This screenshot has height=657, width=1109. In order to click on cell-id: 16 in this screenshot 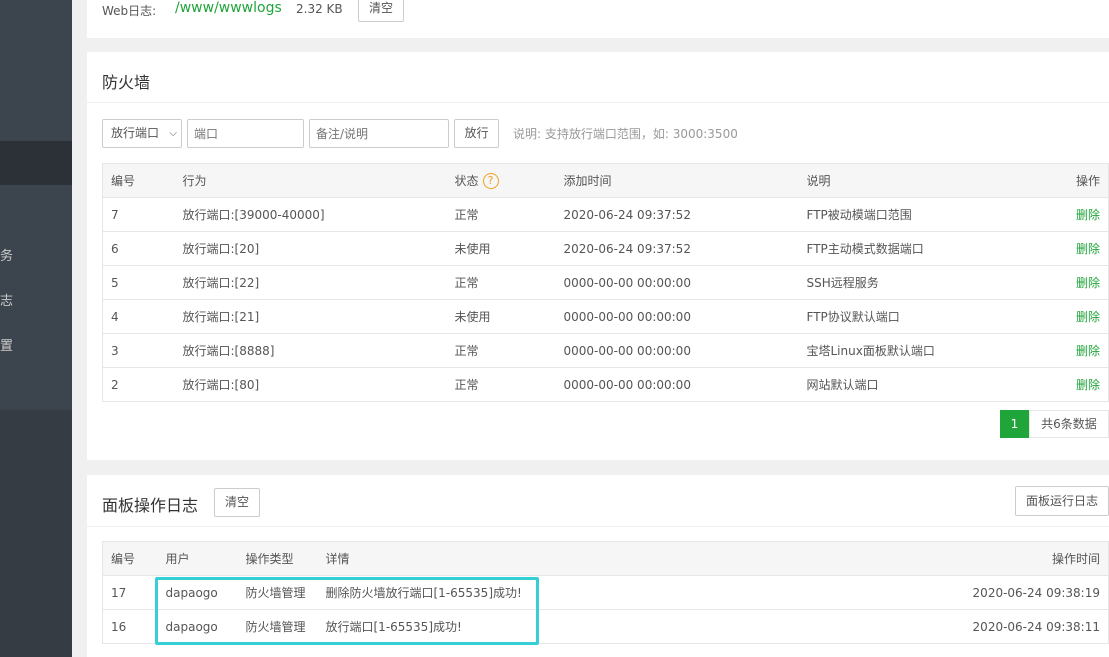, I will do `click(130, 626)`.